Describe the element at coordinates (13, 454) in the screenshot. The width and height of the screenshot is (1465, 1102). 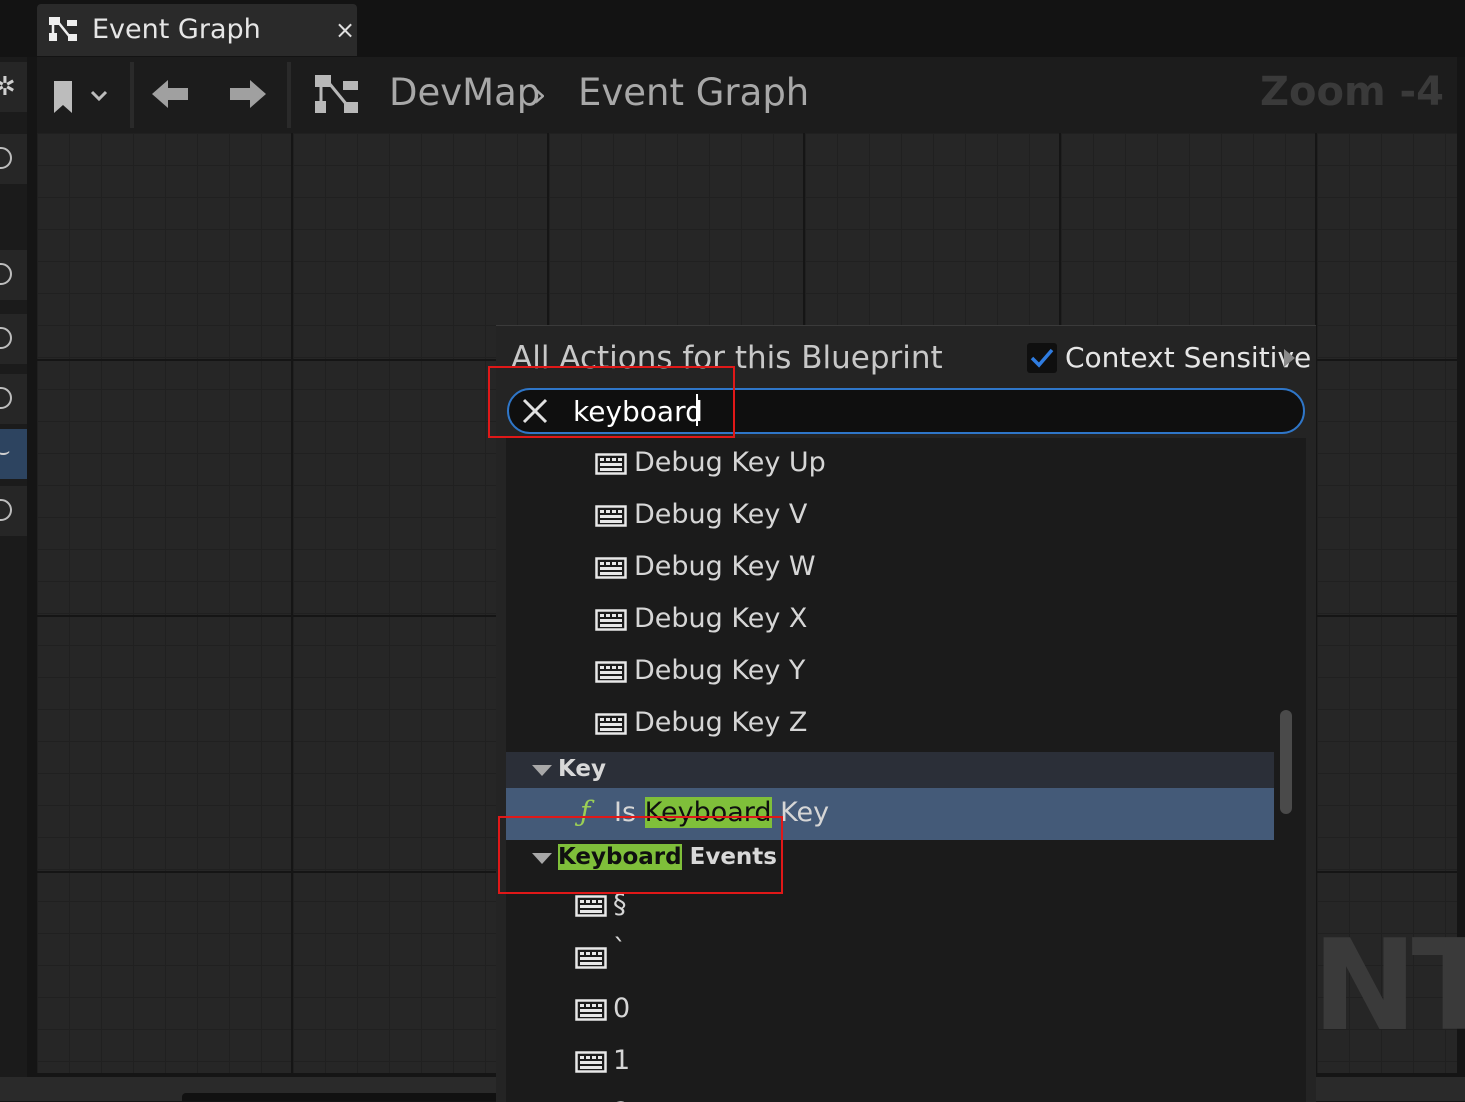
I see `visibility-button: ⌣` at that location.